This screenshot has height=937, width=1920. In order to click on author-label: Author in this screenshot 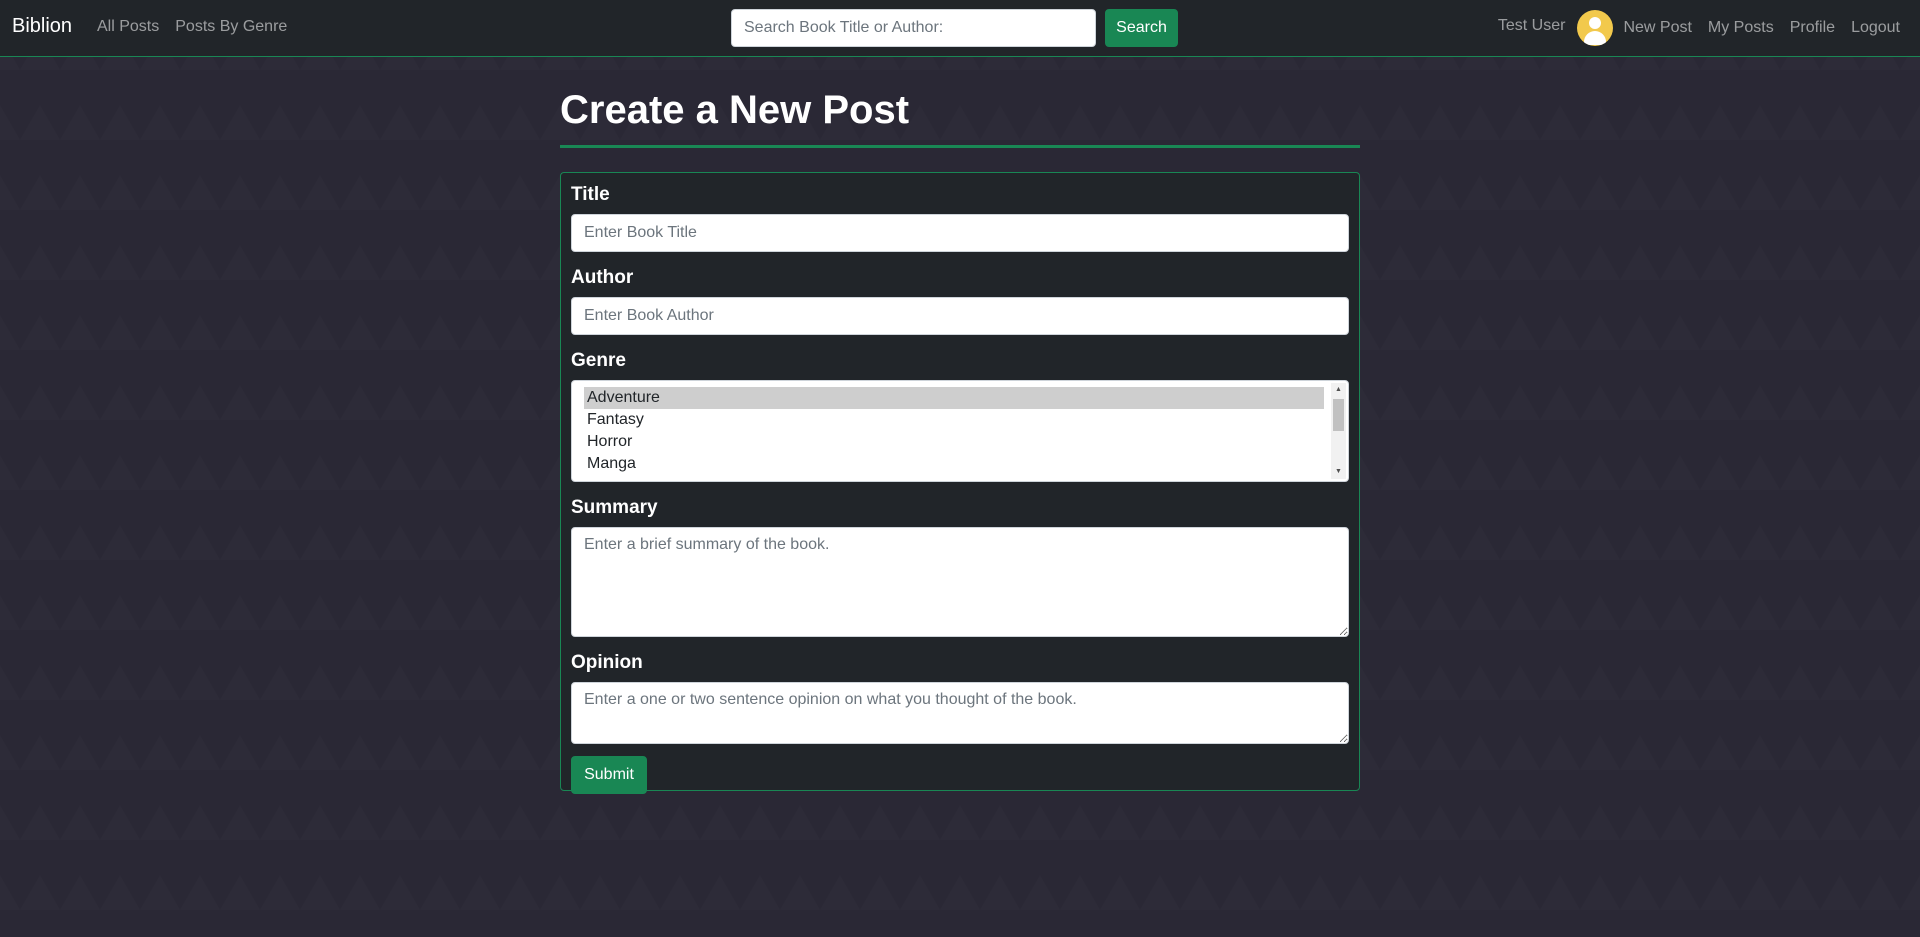, I will do `click(602, 277)`.